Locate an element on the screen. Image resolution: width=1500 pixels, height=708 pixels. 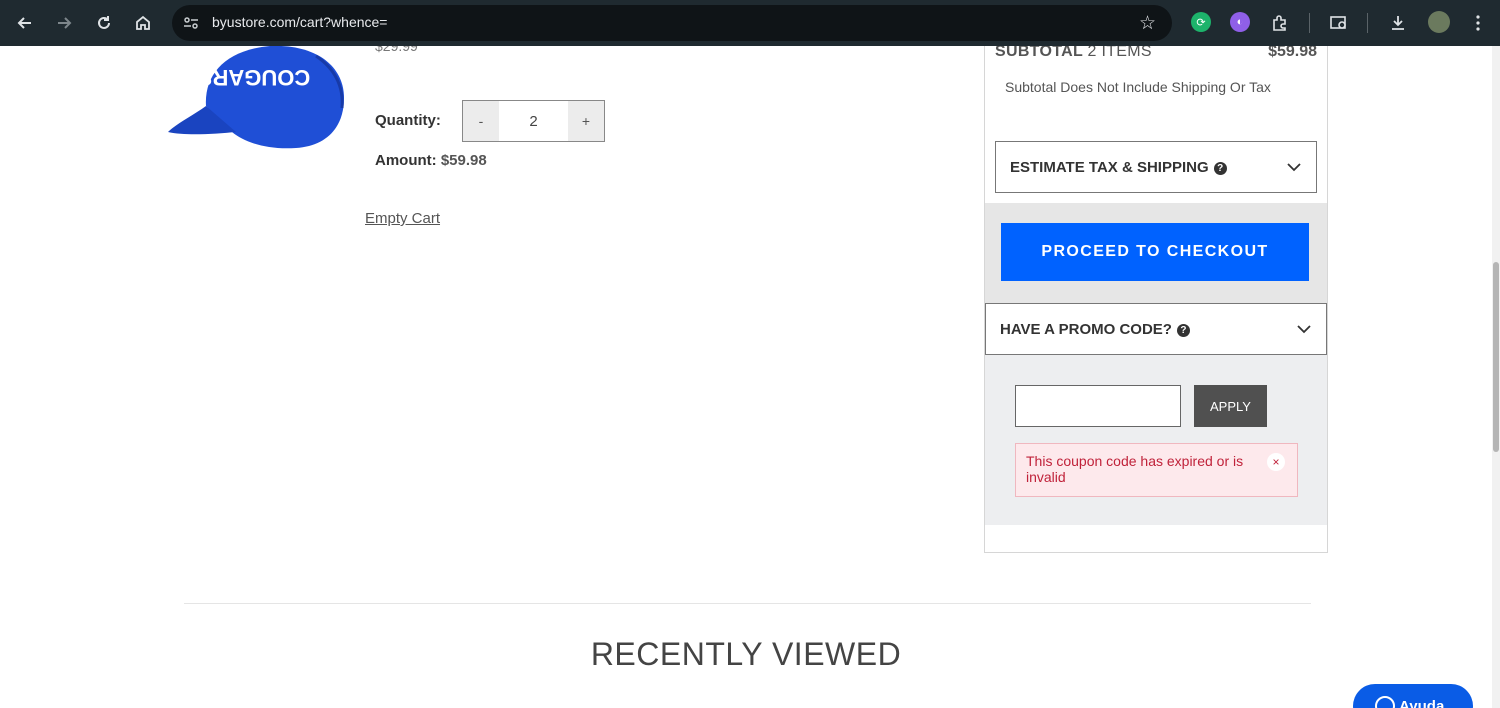
subtotal-amount: $59.98 is located at coordinates (1292, 53).